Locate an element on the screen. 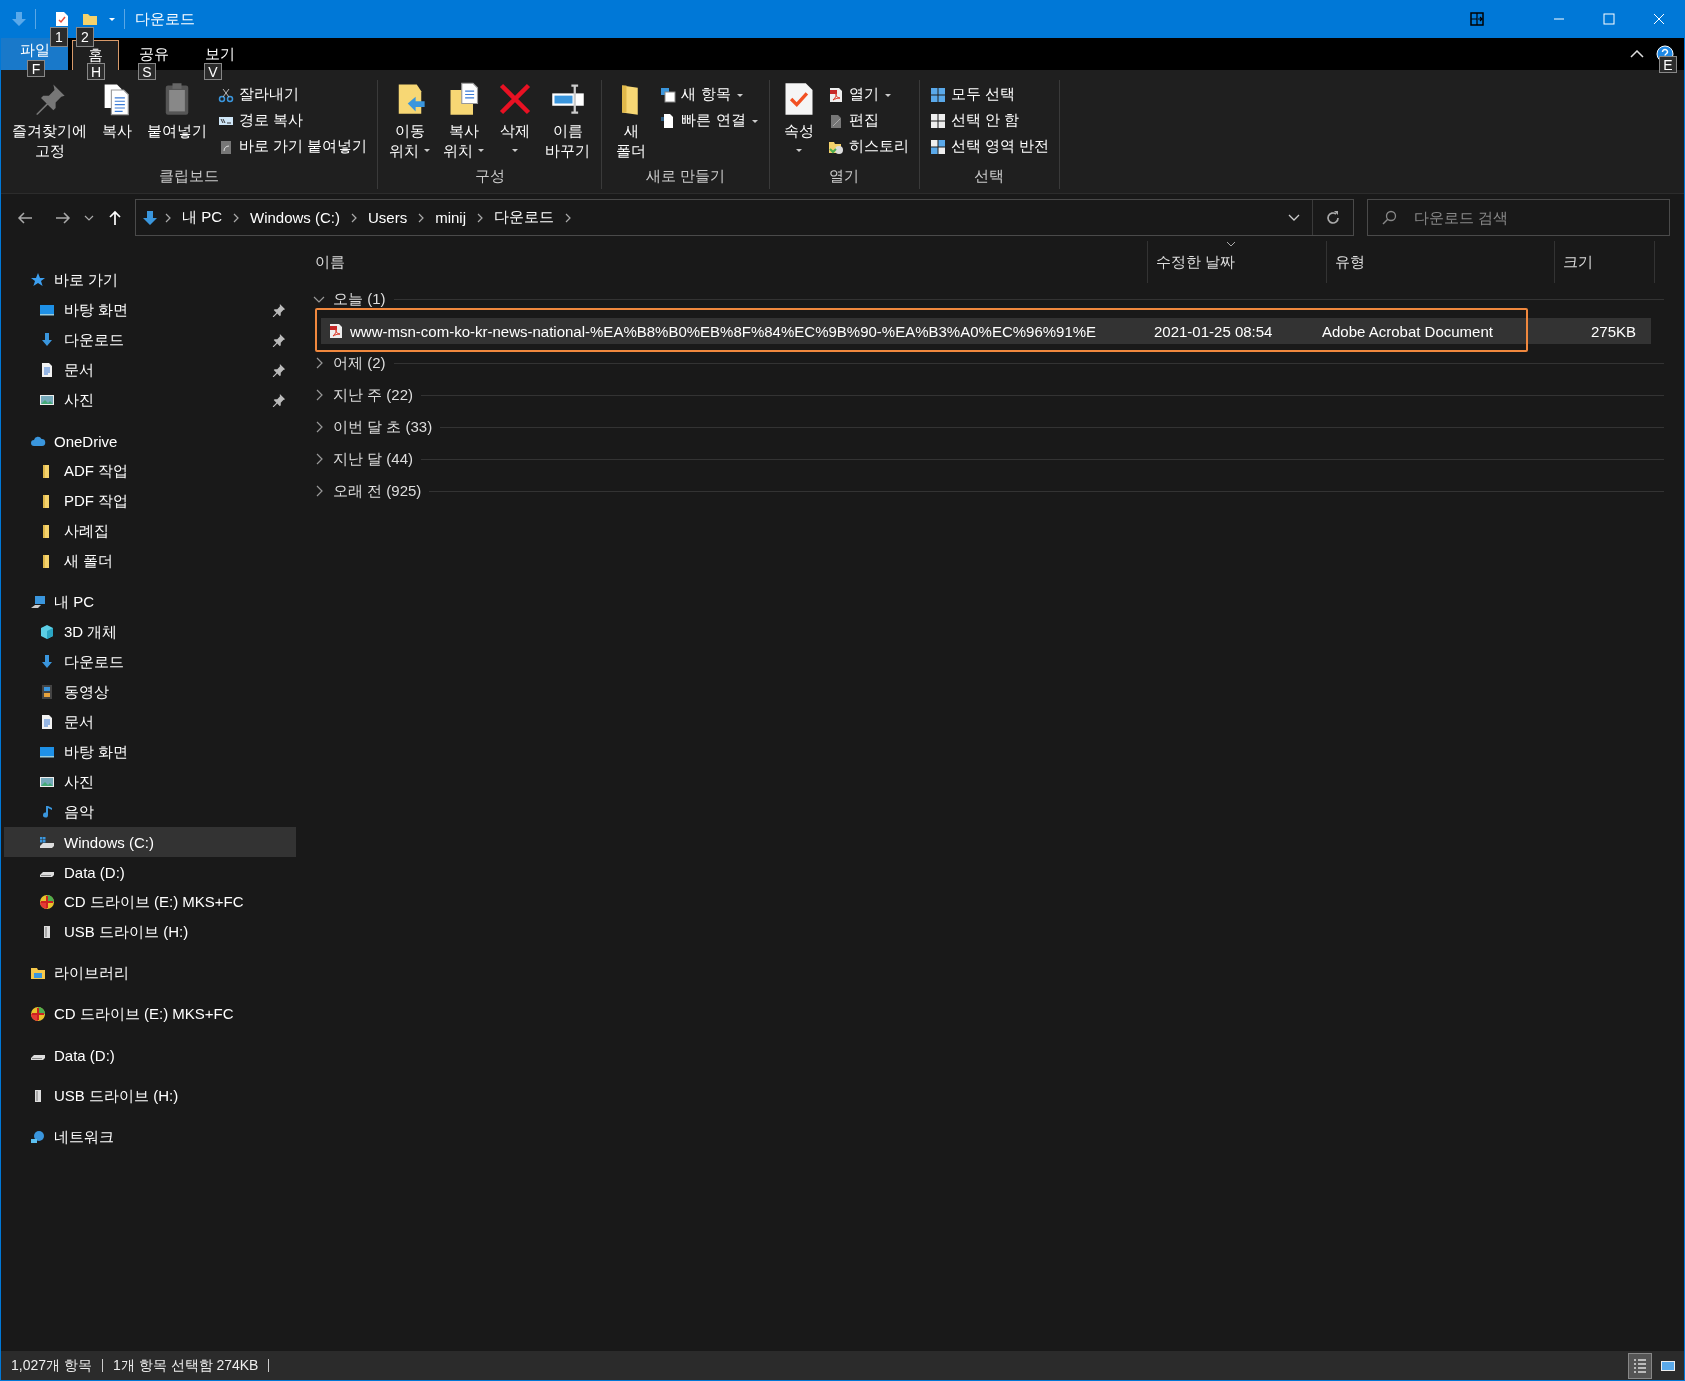 The image size is (1685, 1381). group-header: 지난 달 (44) is located at coordinates (373, 459).